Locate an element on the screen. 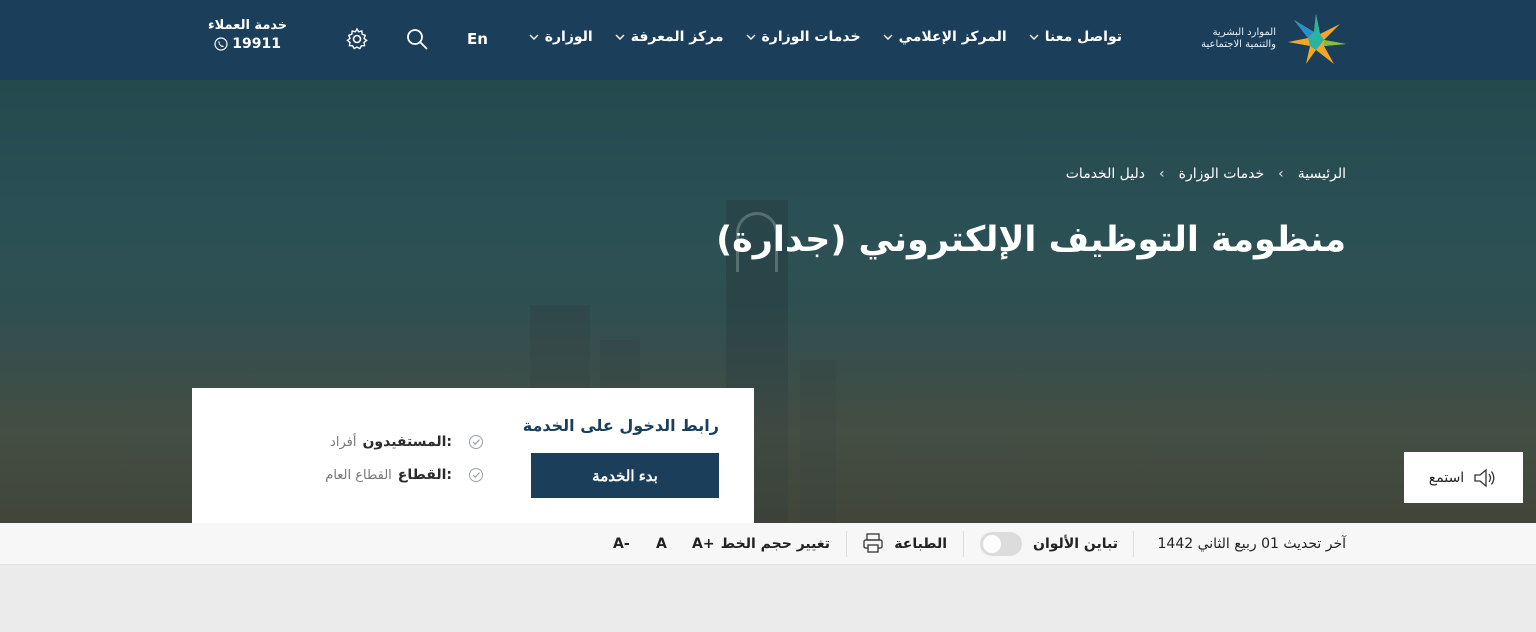  listen-button: استمع is located at coordinates (1463, 477).